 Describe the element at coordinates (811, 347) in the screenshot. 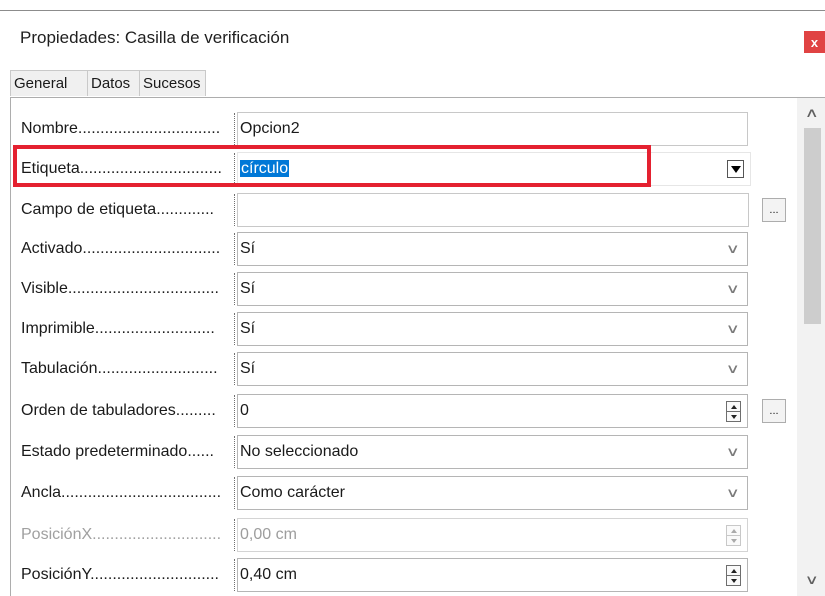

I see `vertical-scrollbar: ∧ ∨` at that location.